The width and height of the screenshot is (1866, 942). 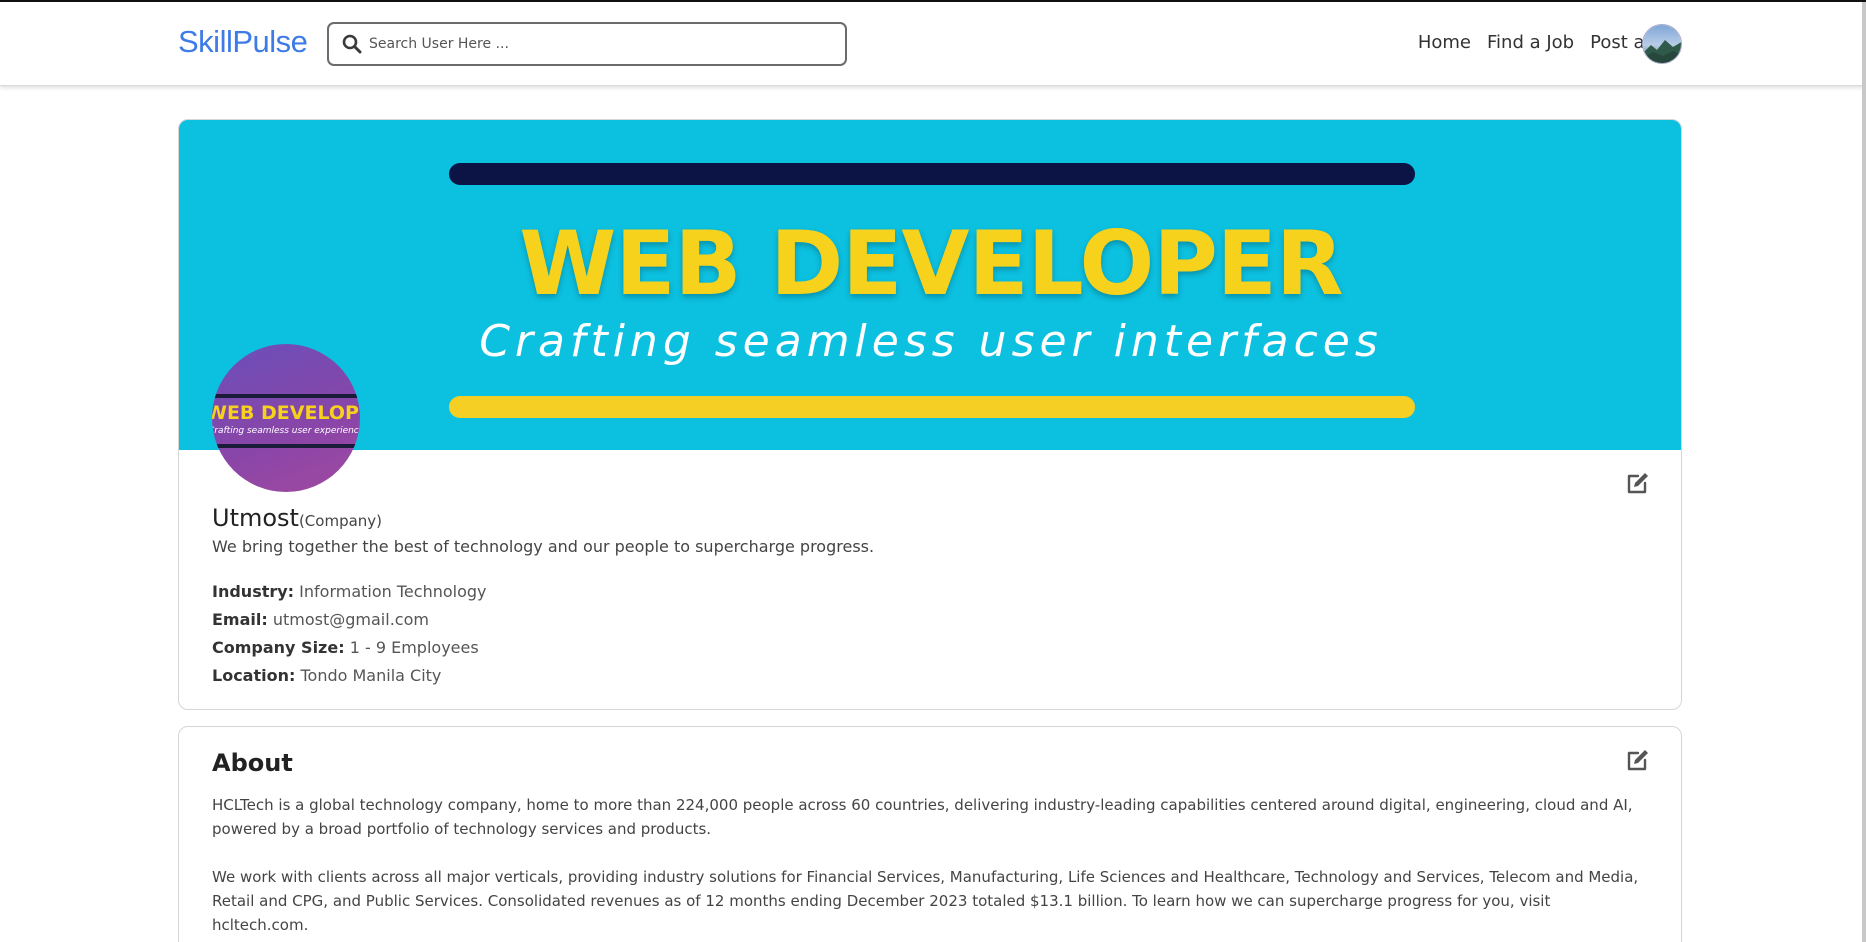 I want to click on banner-bar-top, so click(x=932, y=174).